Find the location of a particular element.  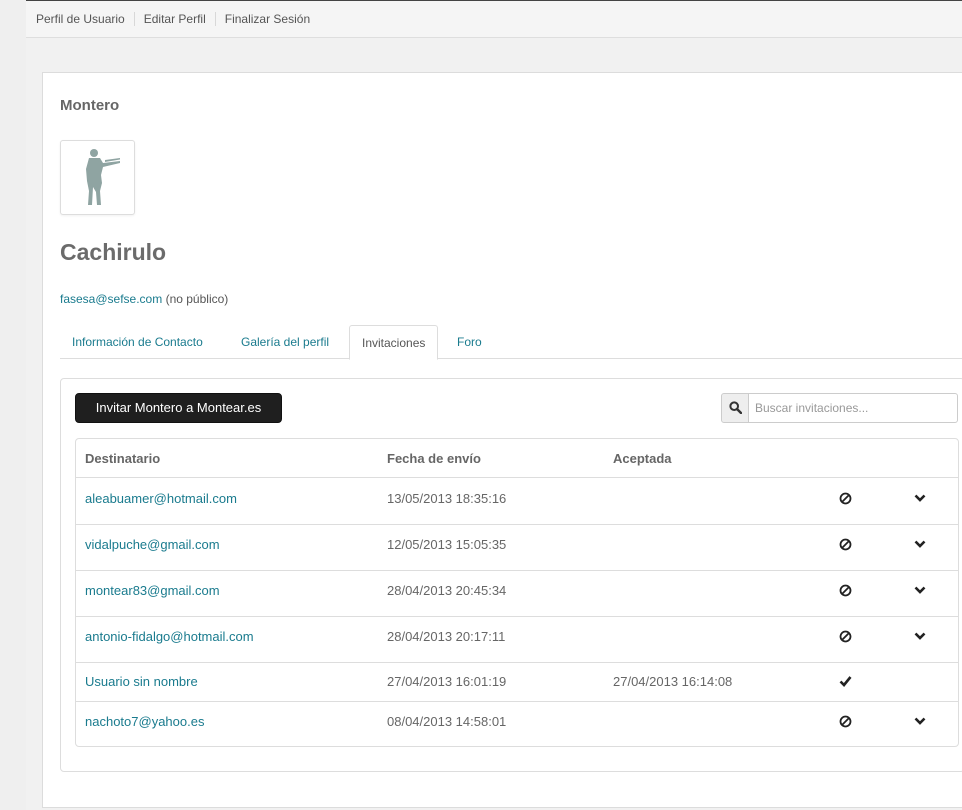

tab-invitaciones: Invitaciones is located at coordinates (394, 342).